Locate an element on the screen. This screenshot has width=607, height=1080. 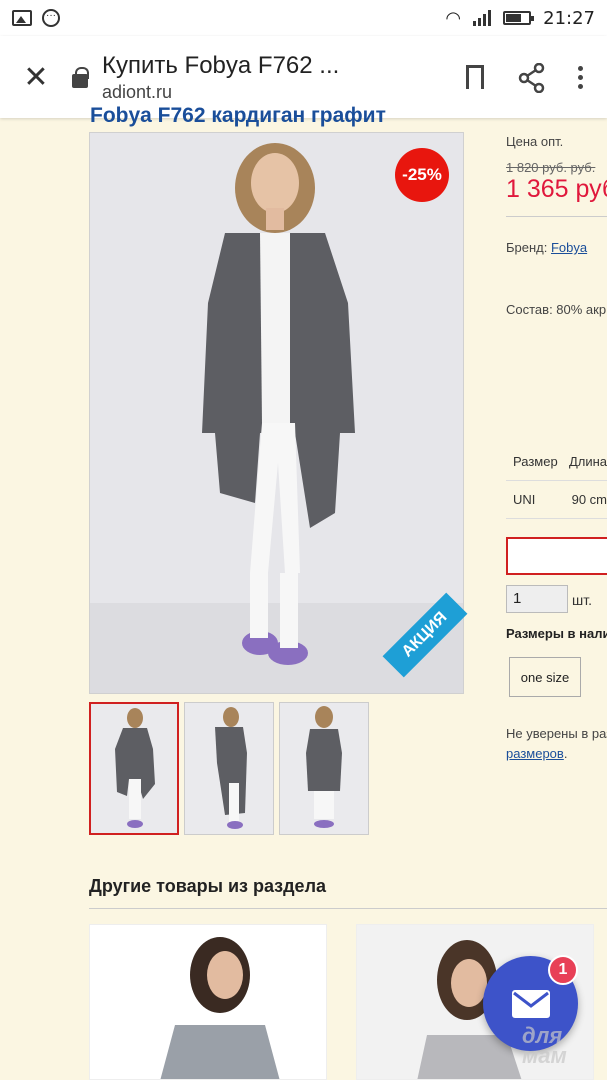
size-option-button: one size is located at coordinates (545, 677).